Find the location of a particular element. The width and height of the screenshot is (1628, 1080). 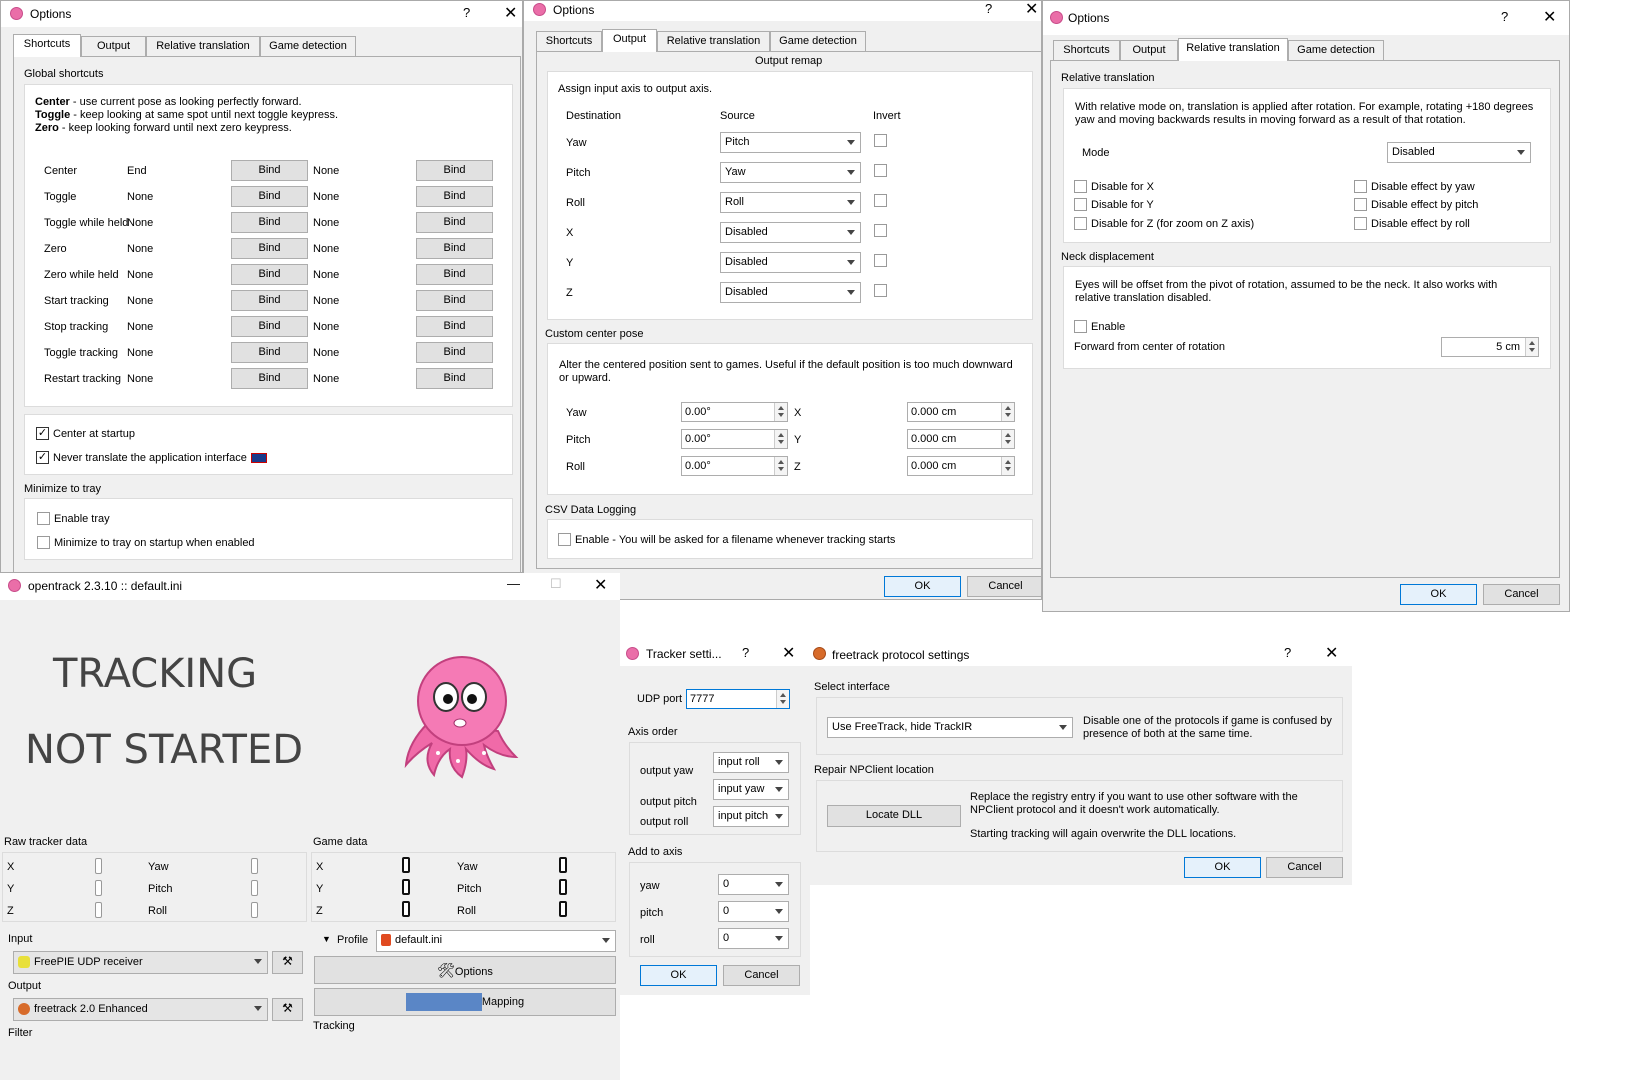

disable-y-checkbox is located at coordinates (1080, 204).